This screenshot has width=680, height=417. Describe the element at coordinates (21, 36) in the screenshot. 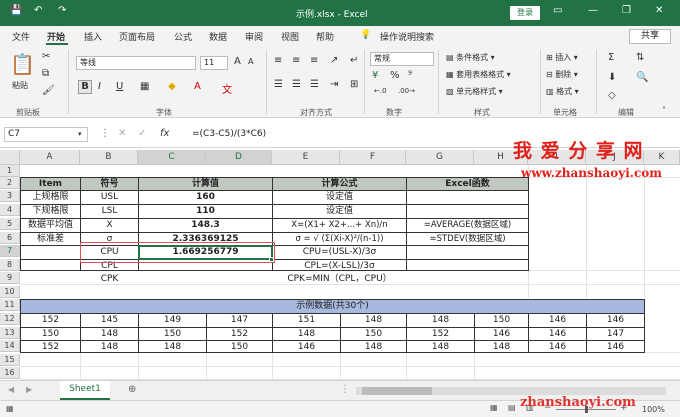

I see `tab-file: 文件` at that location.